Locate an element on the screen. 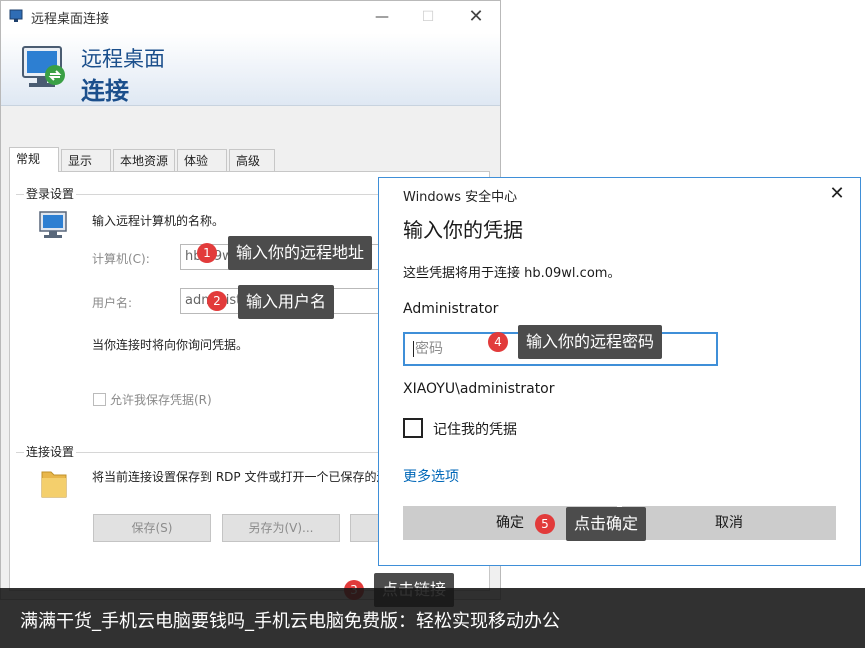 This screenshot has height=648, width=865. save-button: 保存(S) is located at coordinates (152, 528).